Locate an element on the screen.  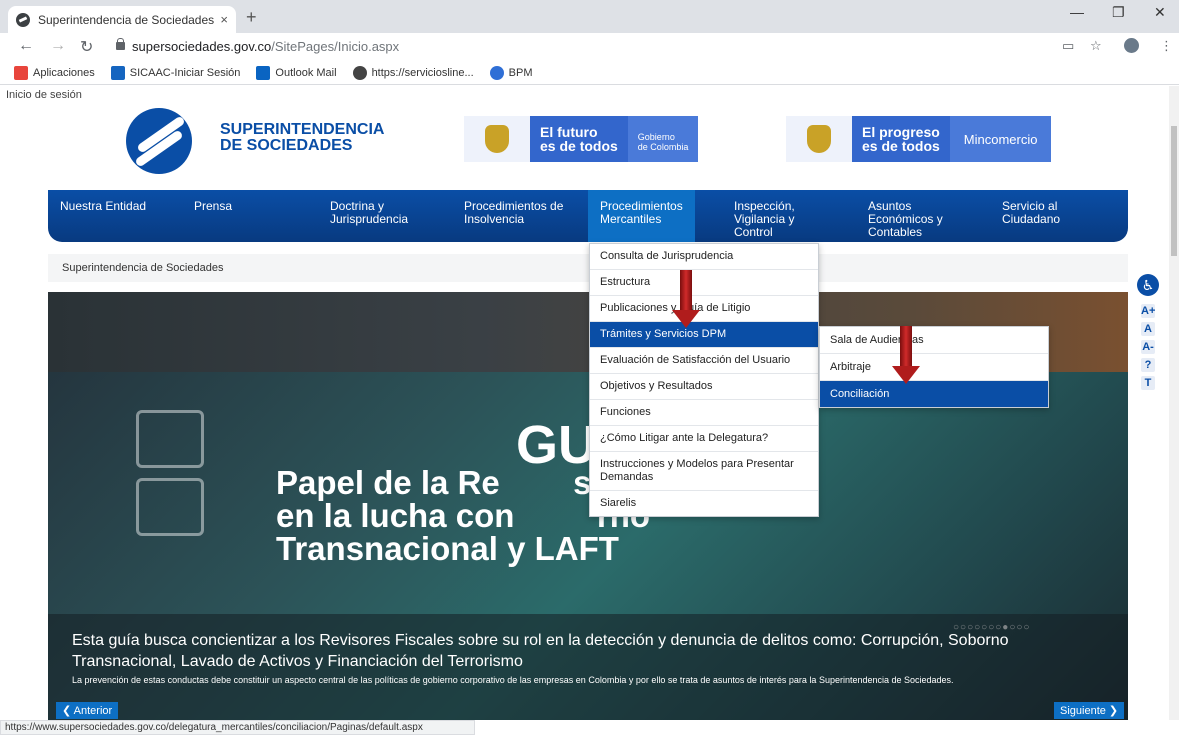
contrast-icon: T is located at coordinates (1148, 383).